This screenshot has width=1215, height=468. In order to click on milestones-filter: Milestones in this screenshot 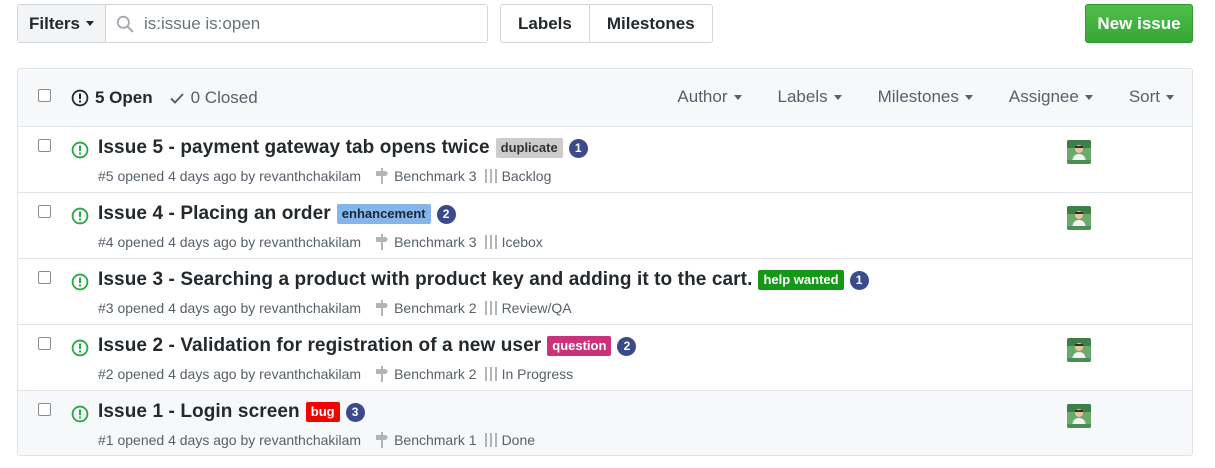, I will do `click(925, 97)`.